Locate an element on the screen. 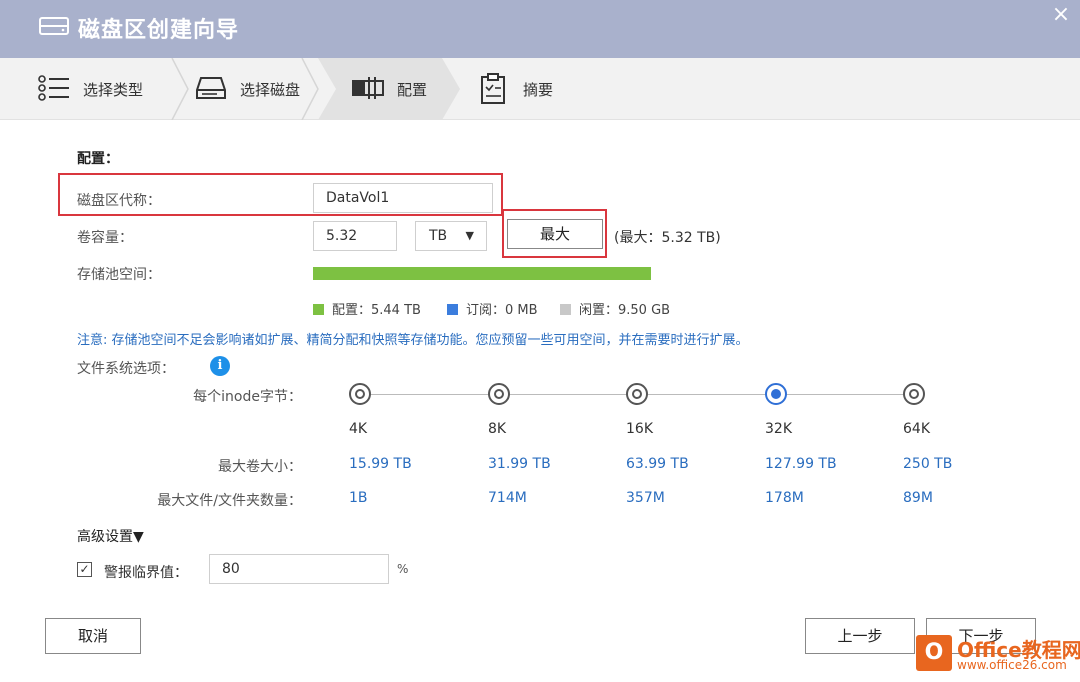 Image resolution: width=1080 pixels, height=682 pixels. step-label: 配置 is located at coordinates (412, 90).